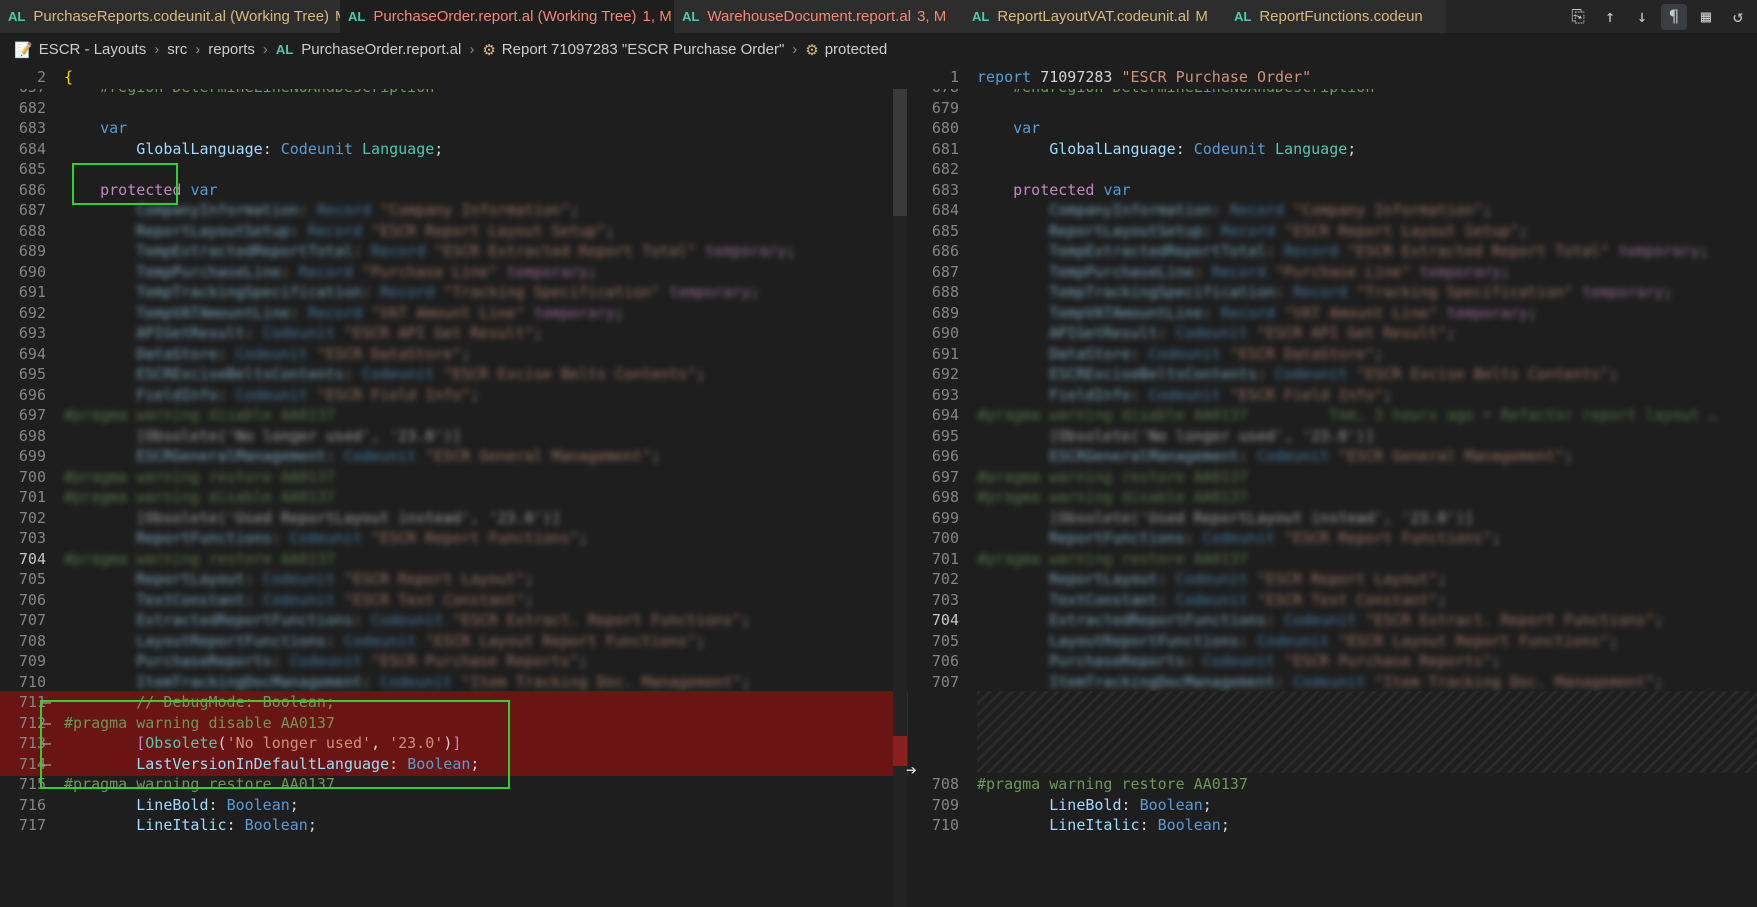 Image resolution: width=1757 pixels, height=907 pixels. I want to click on breadcrumb-item: reports, so click(231, 49).